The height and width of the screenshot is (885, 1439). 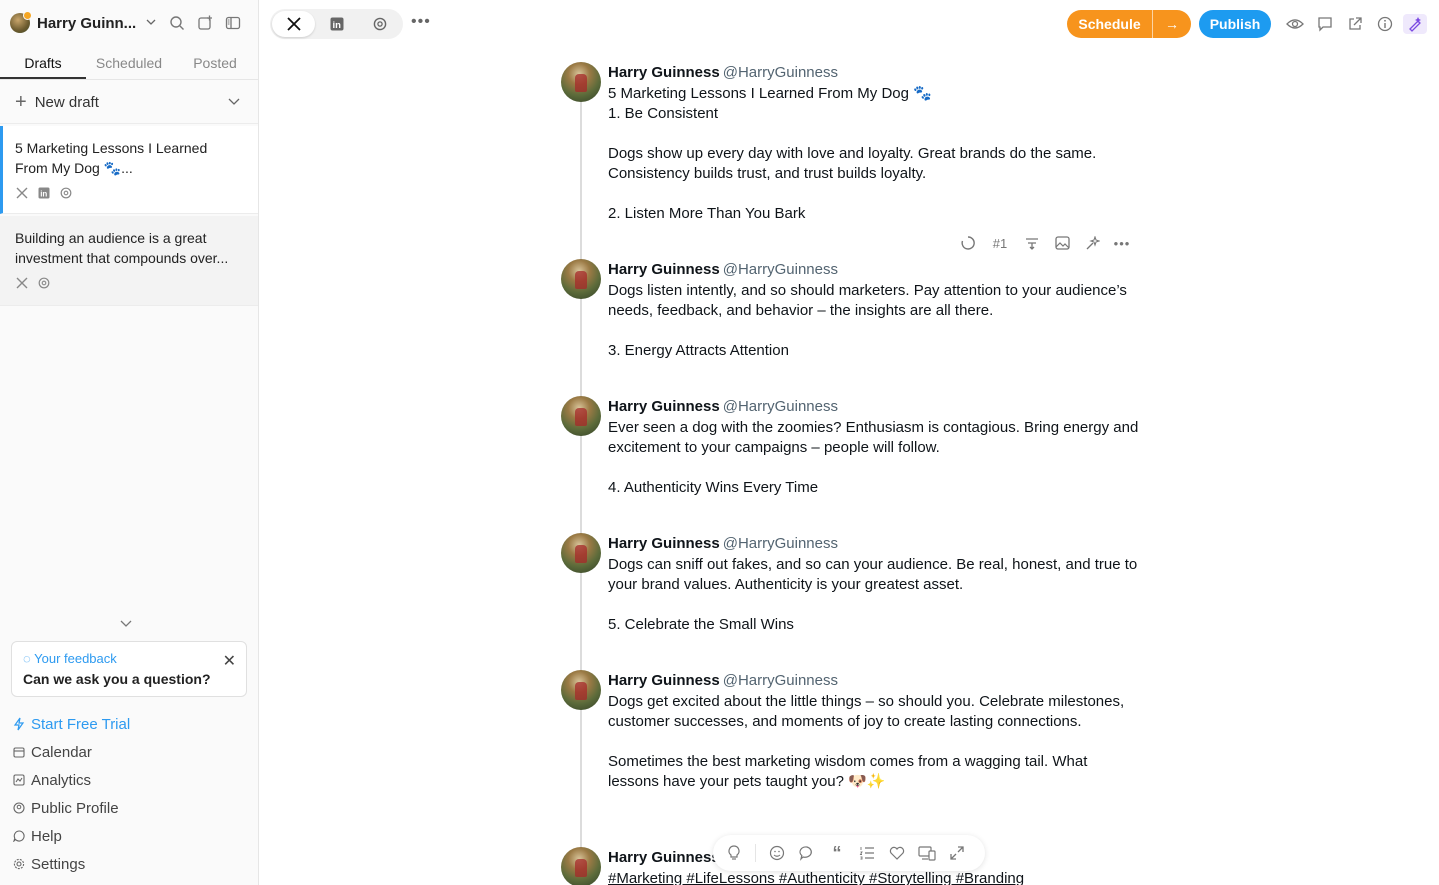 I want to click on feedback-question: Can we ask you a question?, so click(x=117, y=679).